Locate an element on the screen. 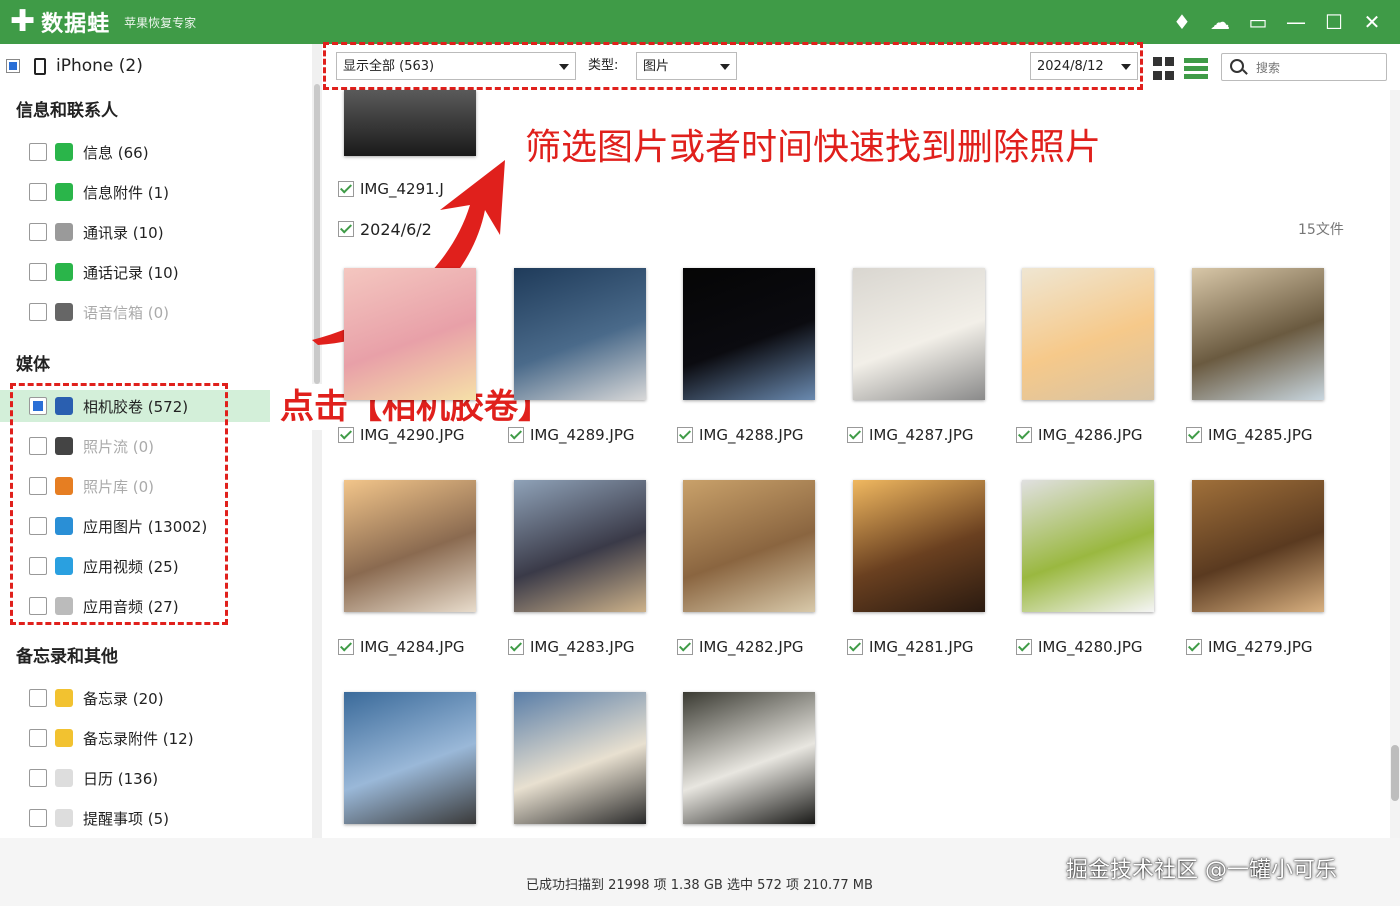 The height and width of the screenshot is (906, 1400). photo-caption: IMG_4281.JPG is located at coordinates (910, 647).